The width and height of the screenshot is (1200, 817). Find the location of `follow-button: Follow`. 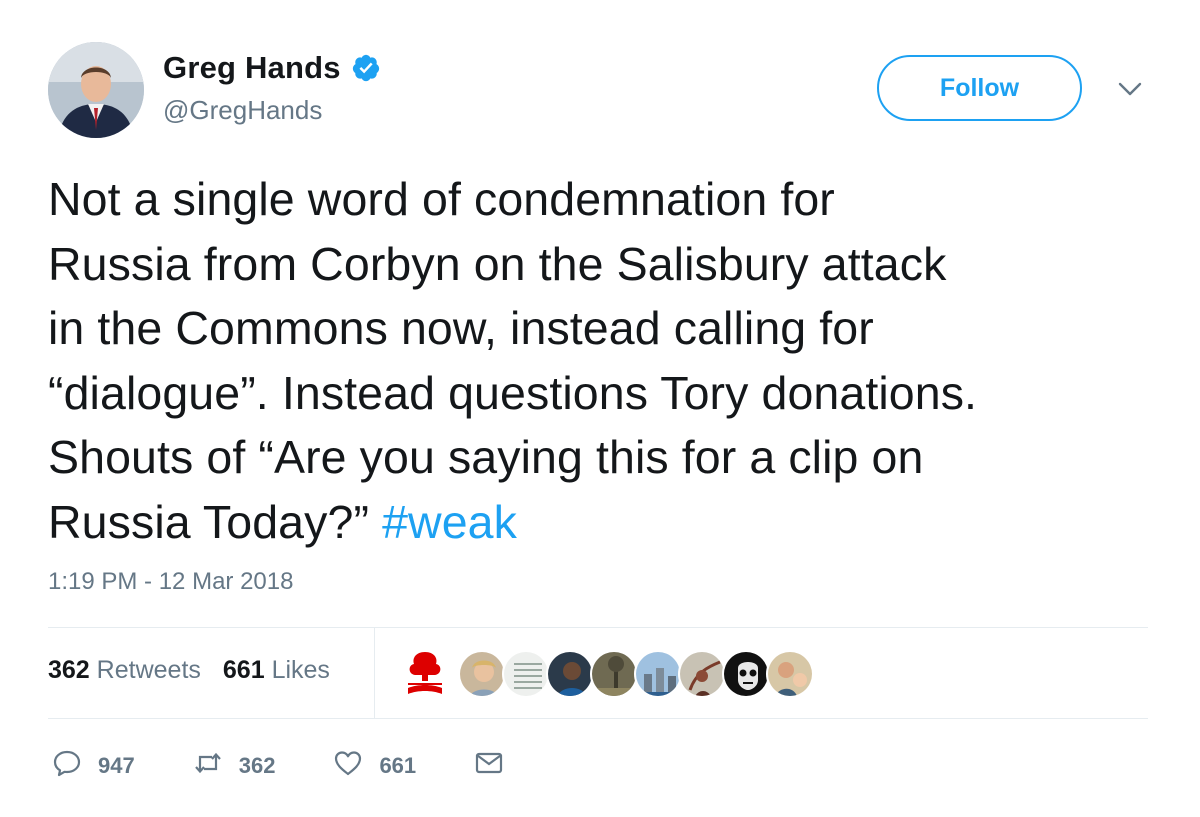

follow-button: Follow is located at coordinates (979, 88).